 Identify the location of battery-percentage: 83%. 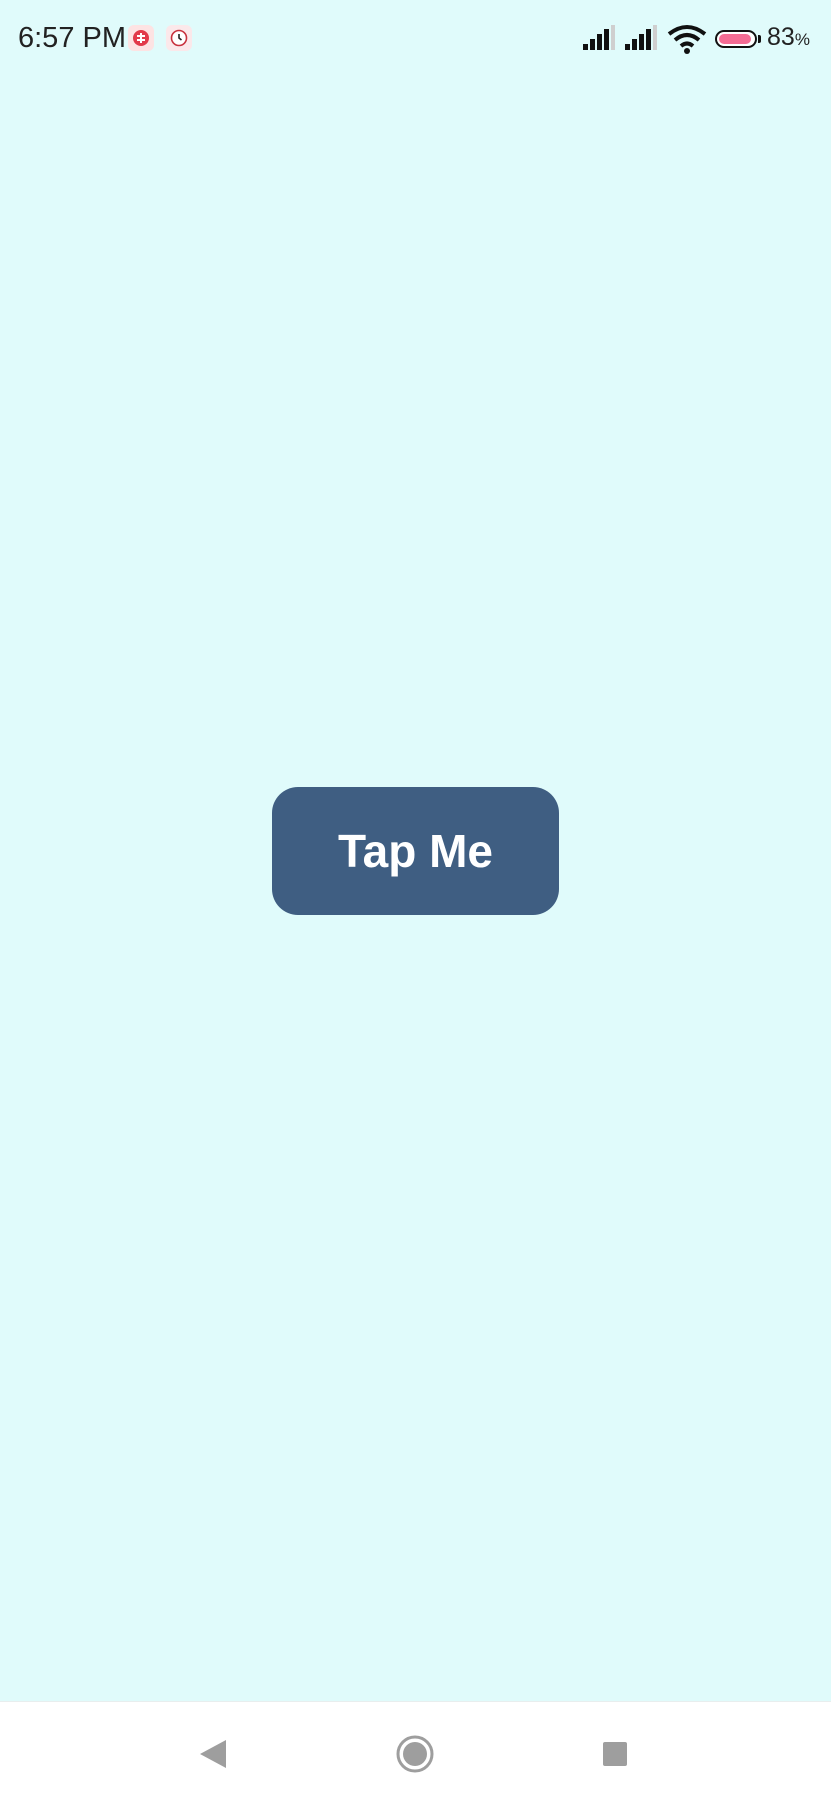
(788, 37).